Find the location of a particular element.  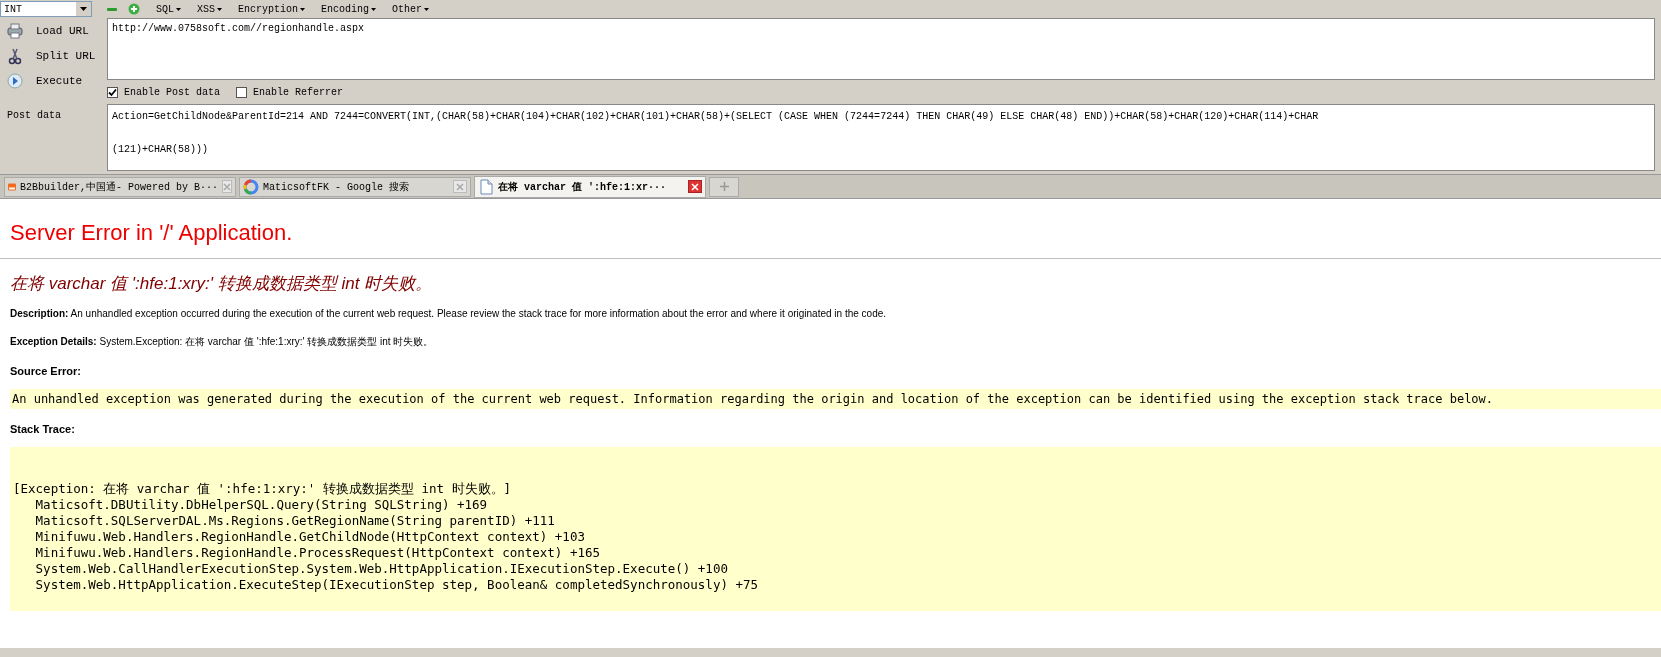

close-button is located at coordinates (695, 186).